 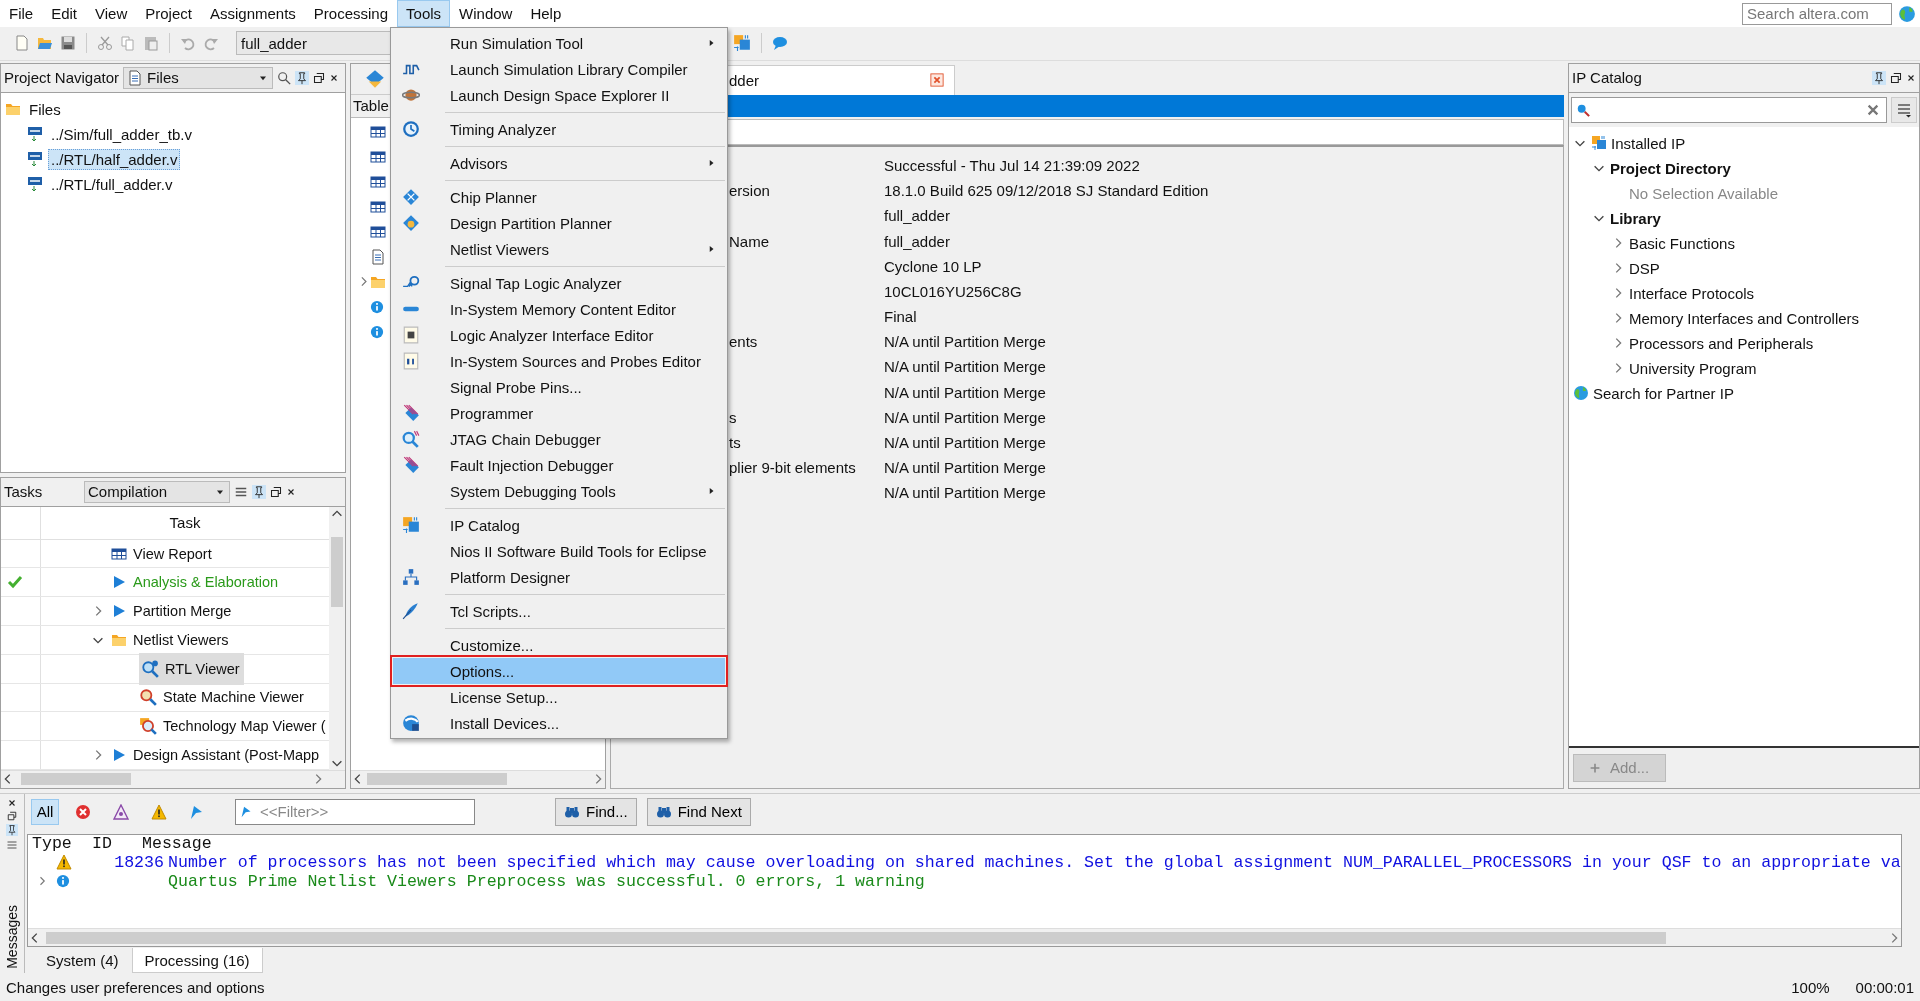 I want to click on catalog-item: DSP, so click(x=1644, y=268).